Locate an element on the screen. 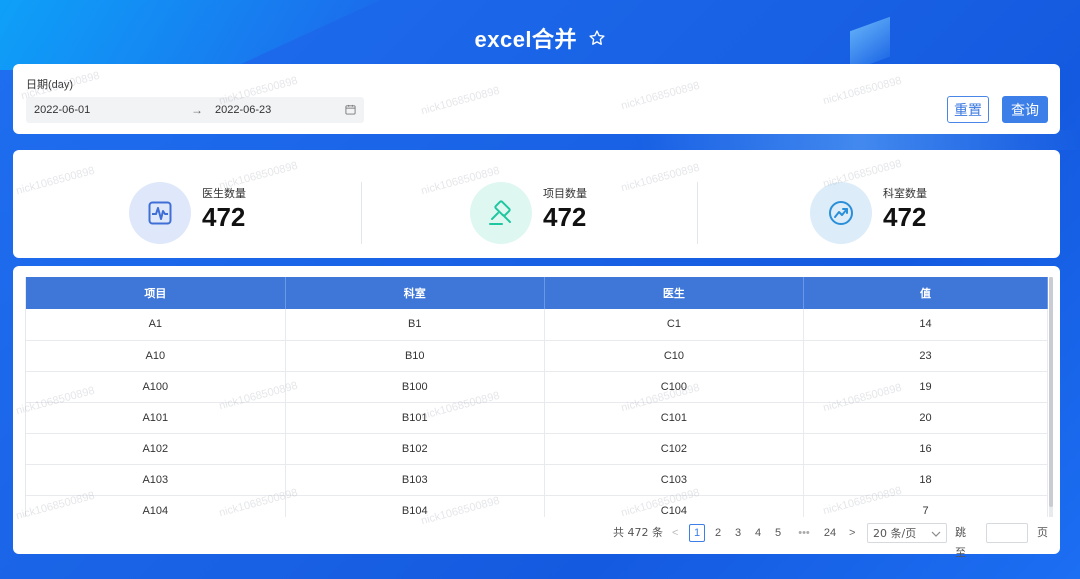 The width and height of the screenshot is (1080, 579). table-row: A101 B101 C101 20 is located at coordinates (537, 418).